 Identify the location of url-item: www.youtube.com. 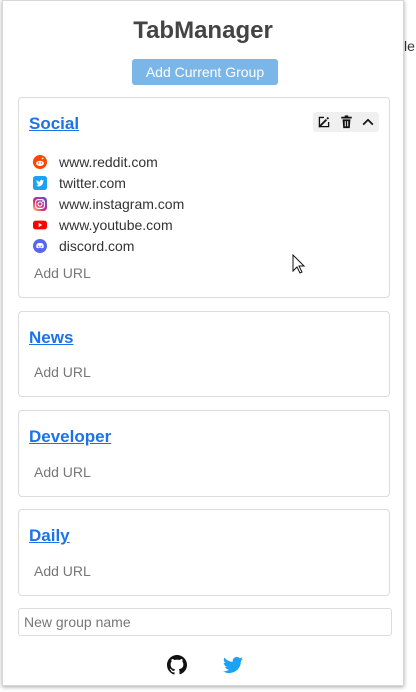
(108, 224).